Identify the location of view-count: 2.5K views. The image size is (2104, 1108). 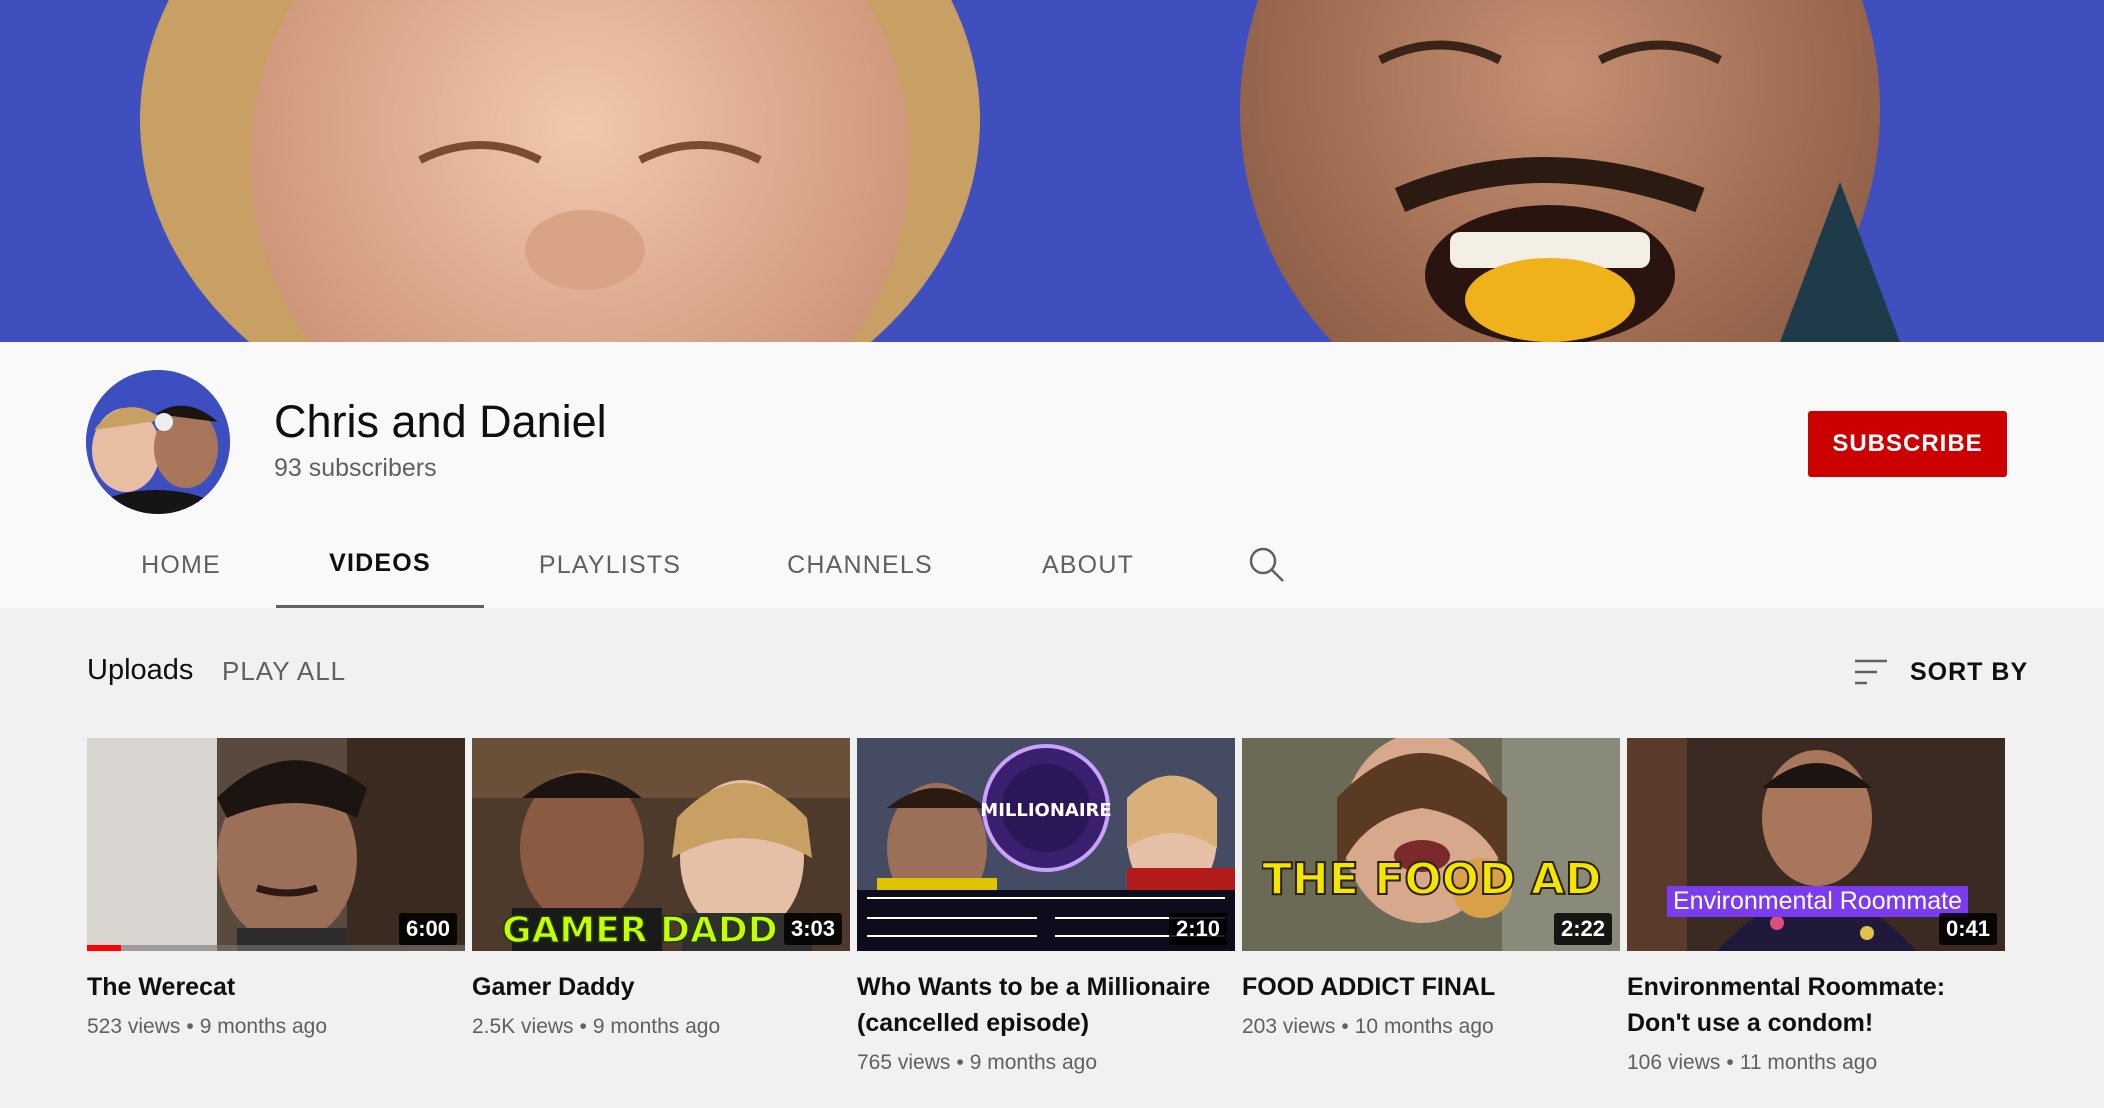
(523, 1026).